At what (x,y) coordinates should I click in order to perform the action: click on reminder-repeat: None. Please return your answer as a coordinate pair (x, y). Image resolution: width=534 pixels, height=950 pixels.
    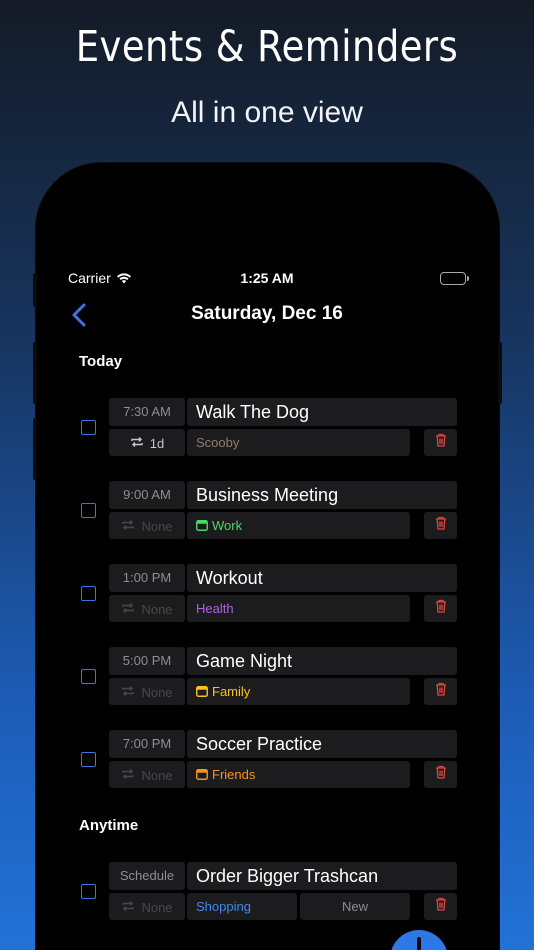
    Looking at the image, I should click on (147, 906).